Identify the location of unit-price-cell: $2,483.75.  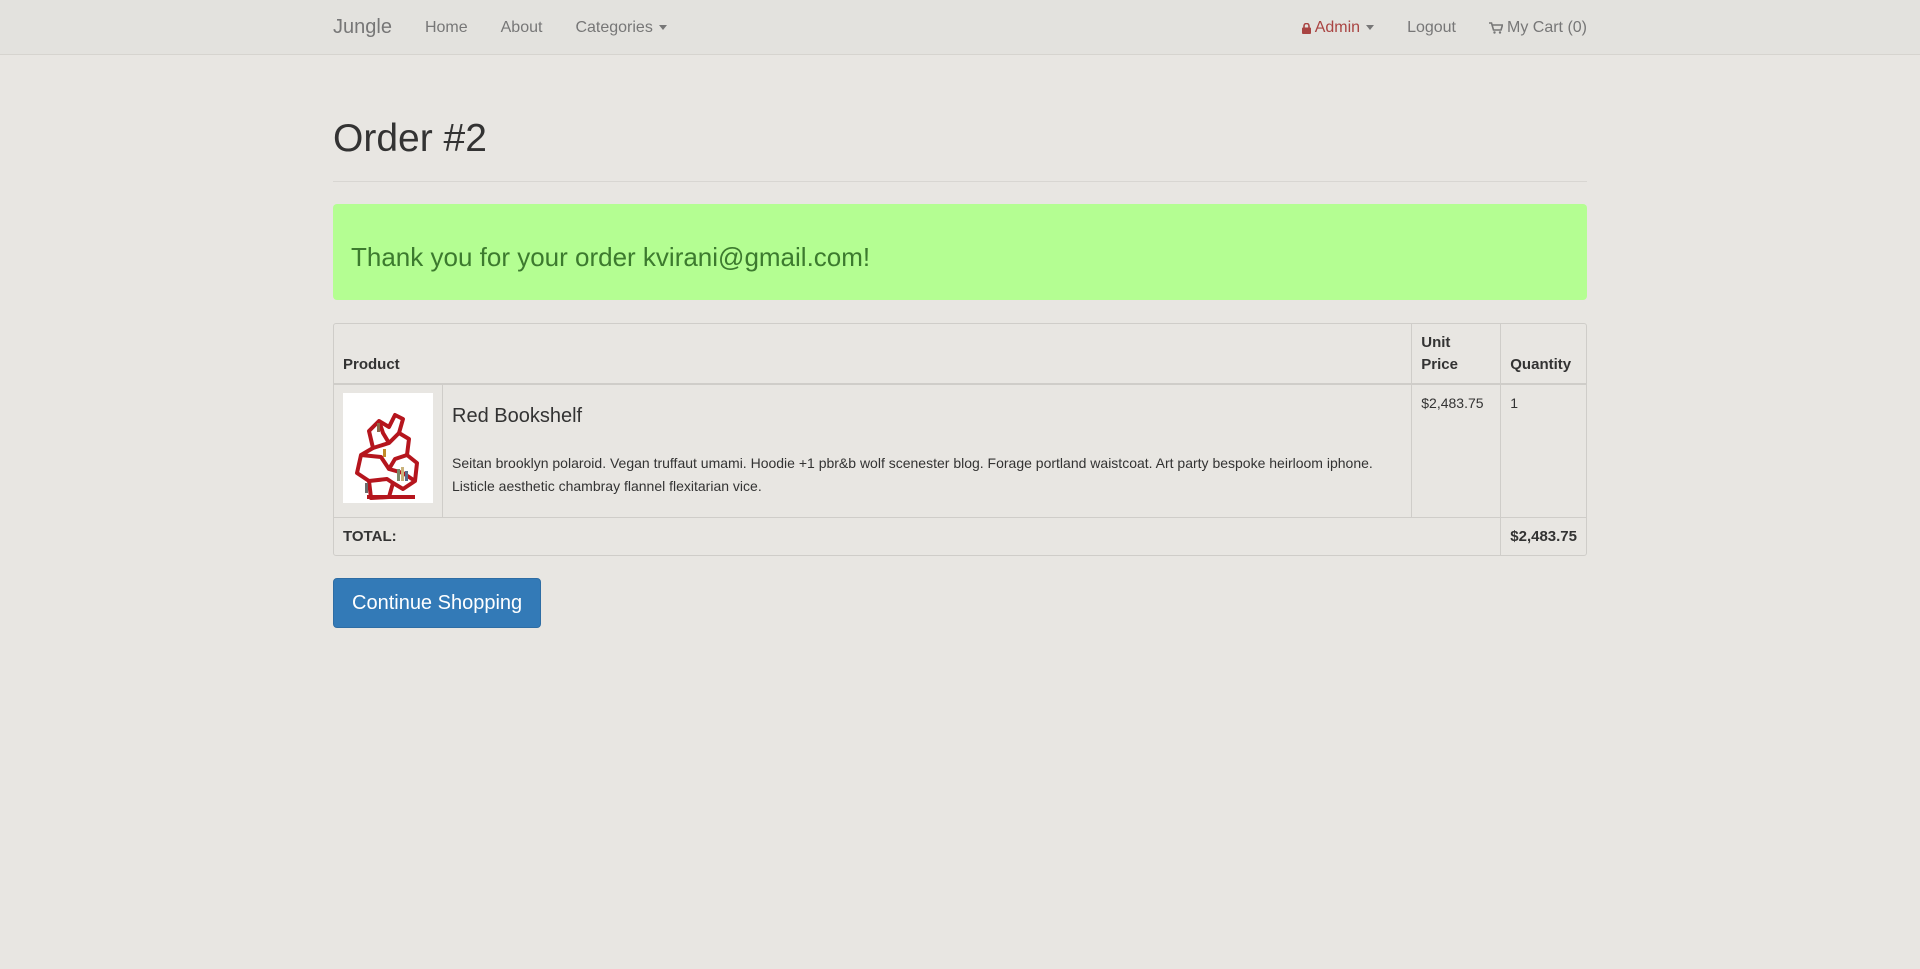
(1457, 452).